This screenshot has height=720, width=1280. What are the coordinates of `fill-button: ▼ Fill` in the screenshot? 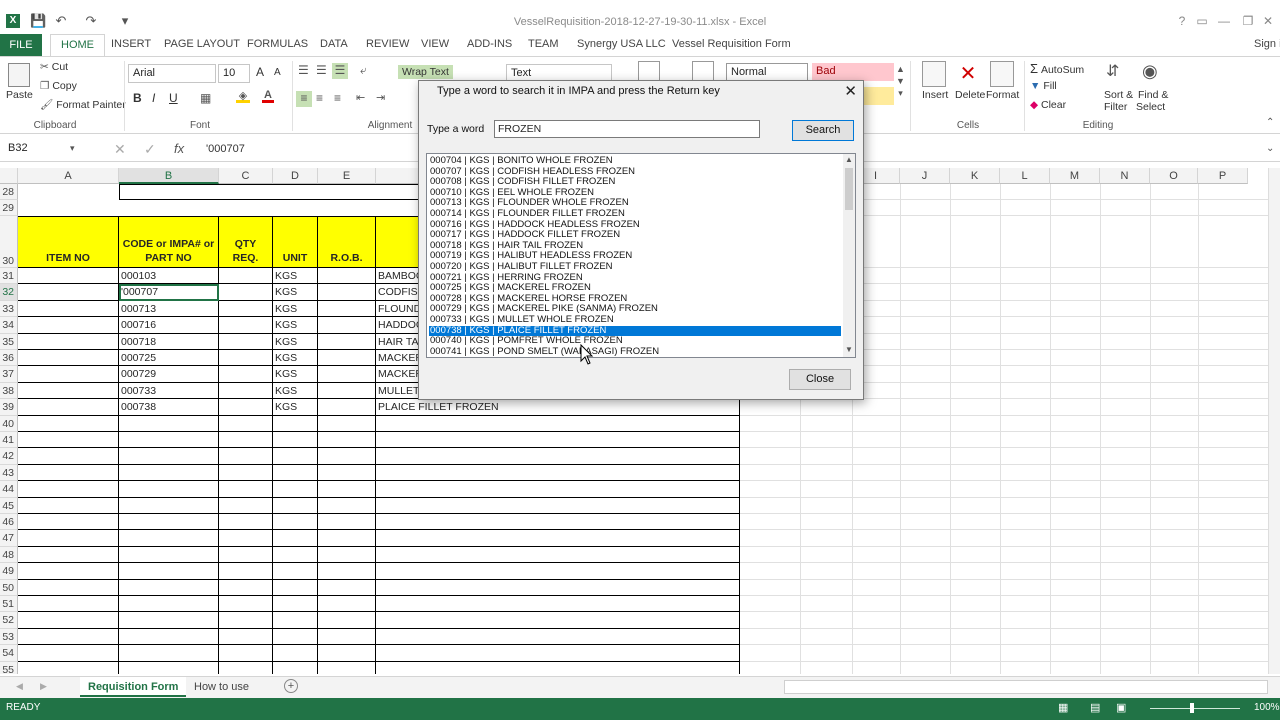 It's located at (1043, 86).